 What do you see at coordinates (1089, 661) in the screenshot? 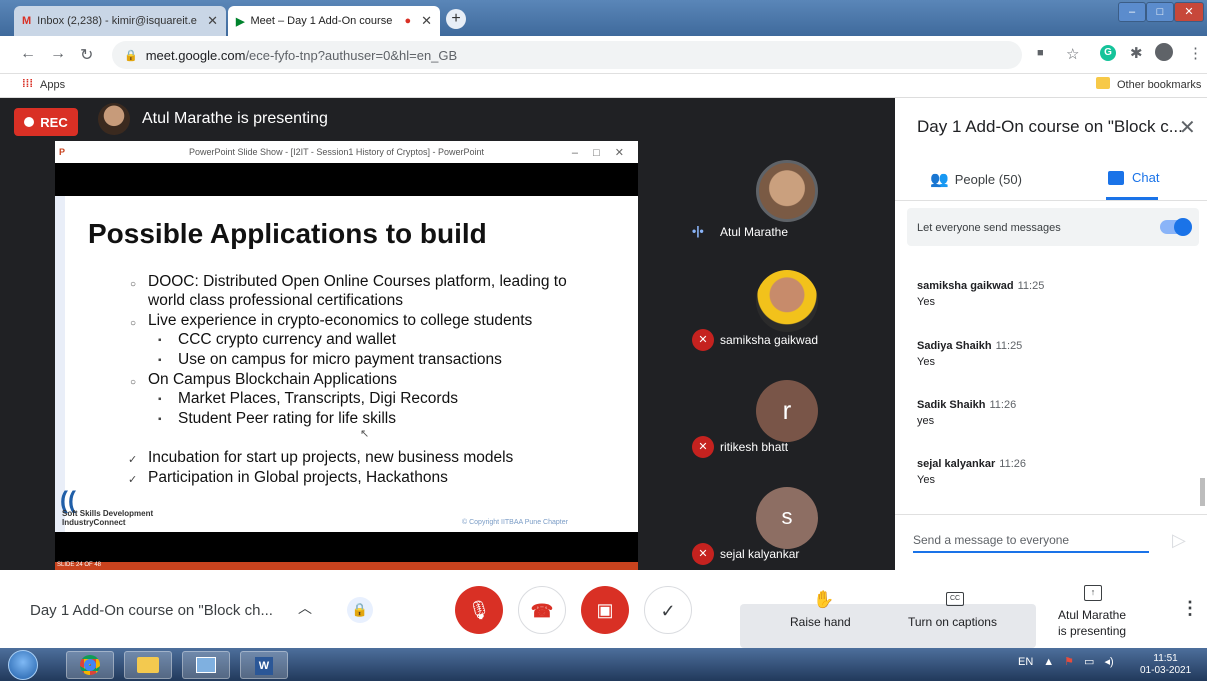
I see `network-icon: ▭` at bounding box center [1089, 661].